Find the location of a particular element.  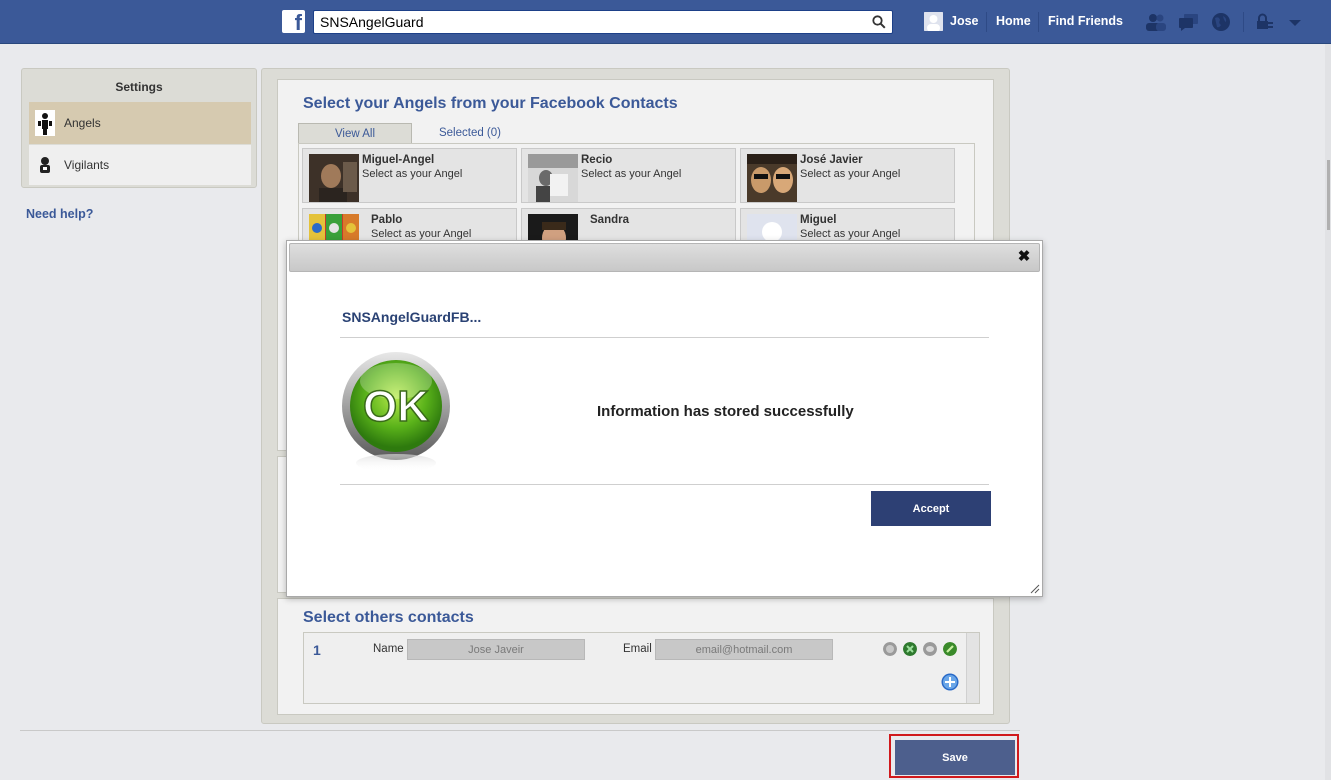

contact-name: Recio is located at coordinates (597, 160).